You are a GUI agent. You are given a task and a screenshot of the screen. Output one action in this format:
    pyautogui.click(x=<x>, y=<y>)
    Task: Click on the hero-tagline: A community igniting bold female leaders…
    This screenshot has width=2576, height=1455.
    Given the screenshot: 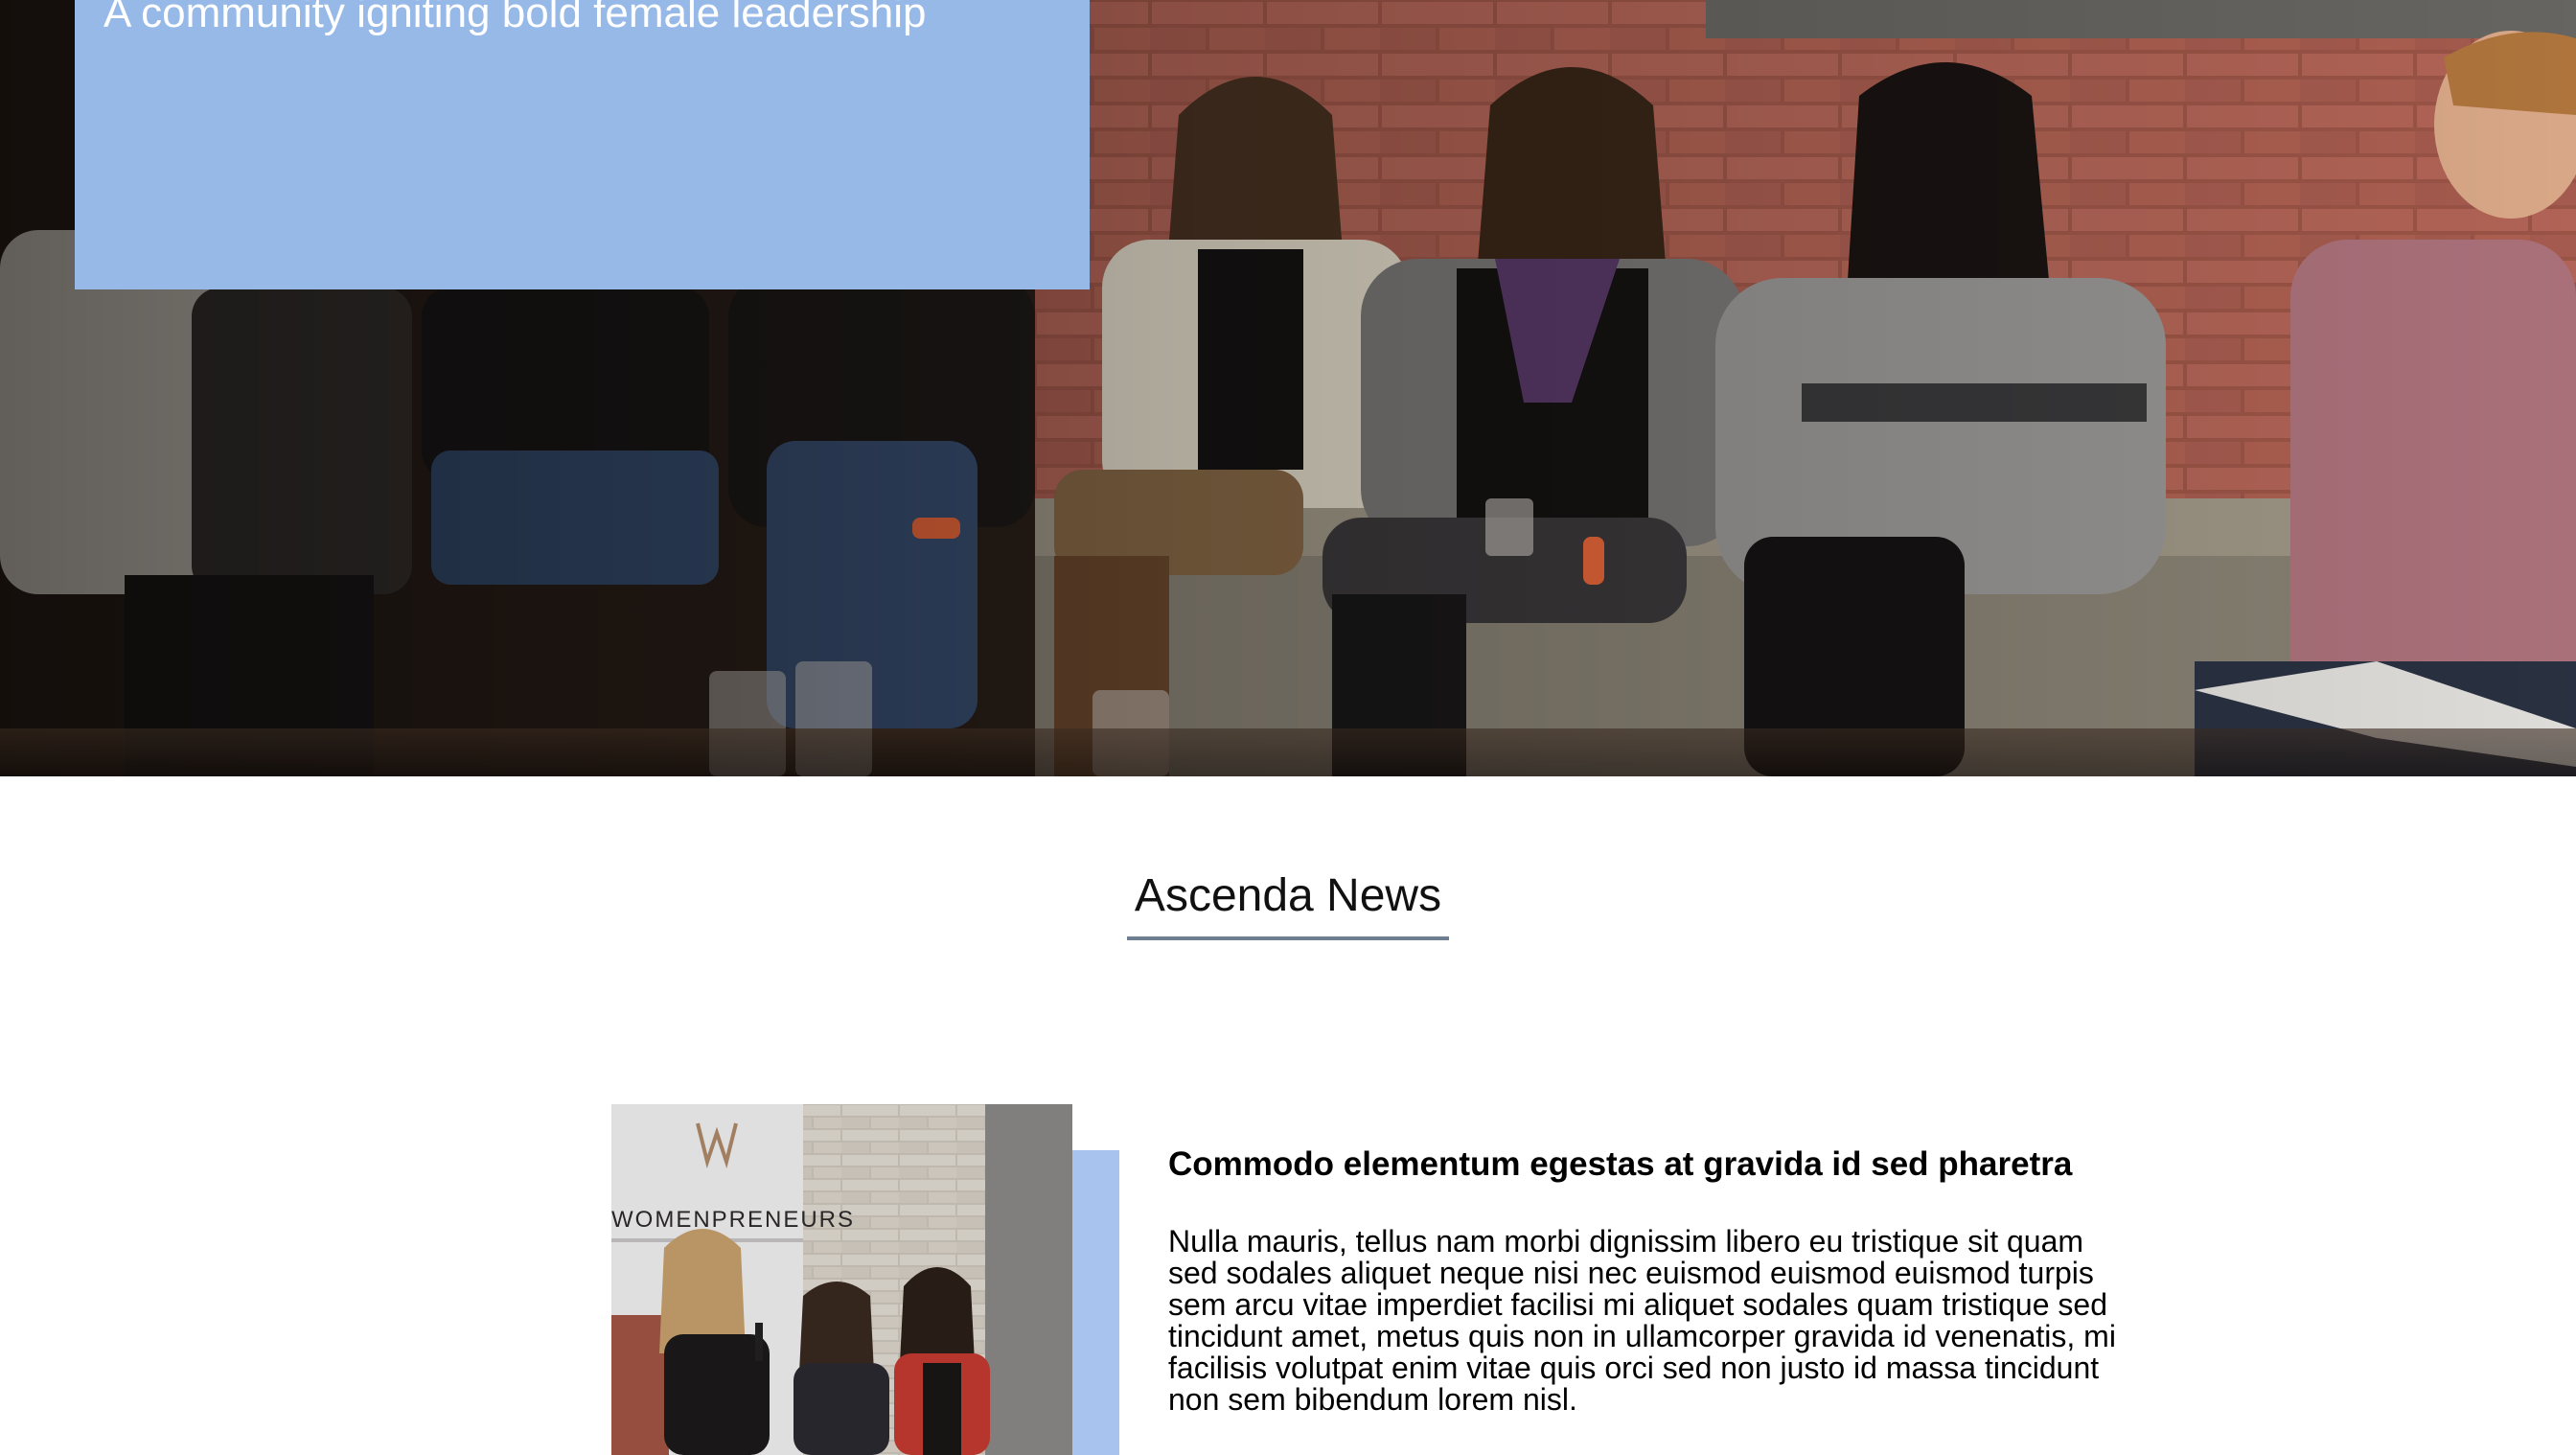 What is the action you would take?
    pyautogui.click(x=515, y=18)
    